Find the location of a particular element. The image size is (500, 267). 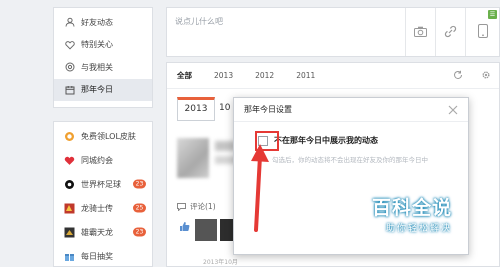

sidebar-item-label: 免费领LOL皮肤 is located at coordinates (108, 136).